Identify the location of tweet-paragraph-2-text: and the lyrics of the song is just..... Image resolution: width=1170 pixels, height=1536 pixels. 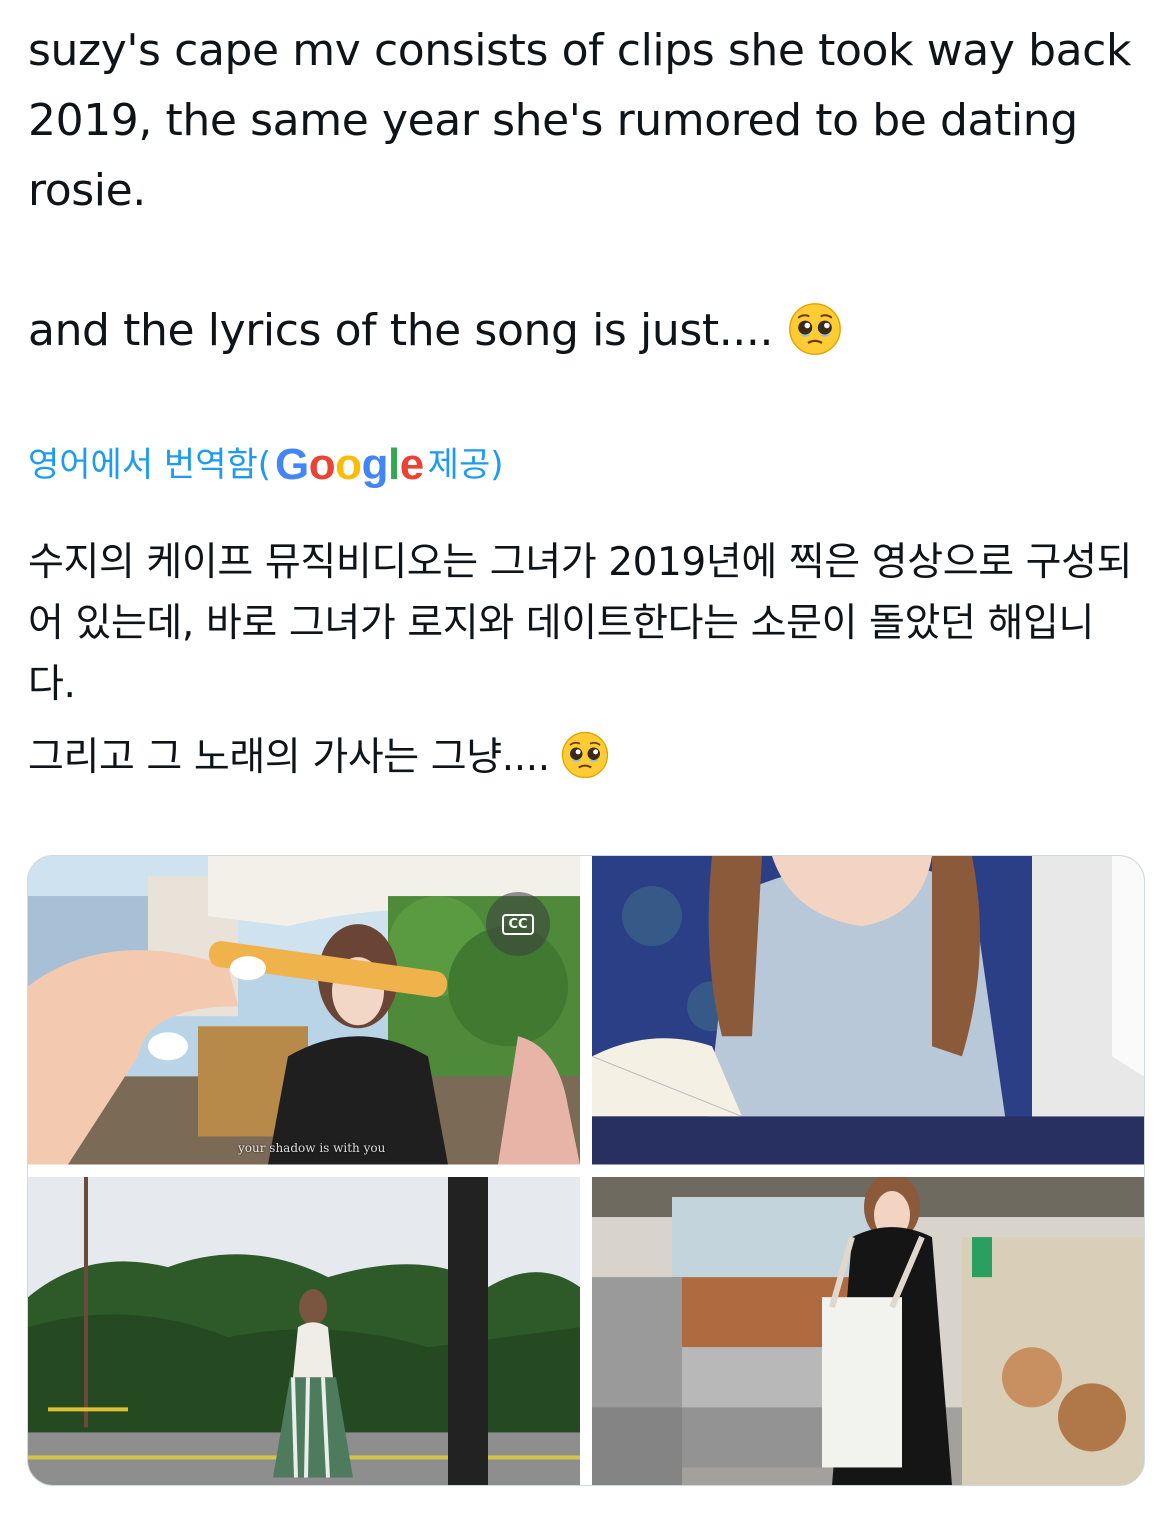
(401, 330).